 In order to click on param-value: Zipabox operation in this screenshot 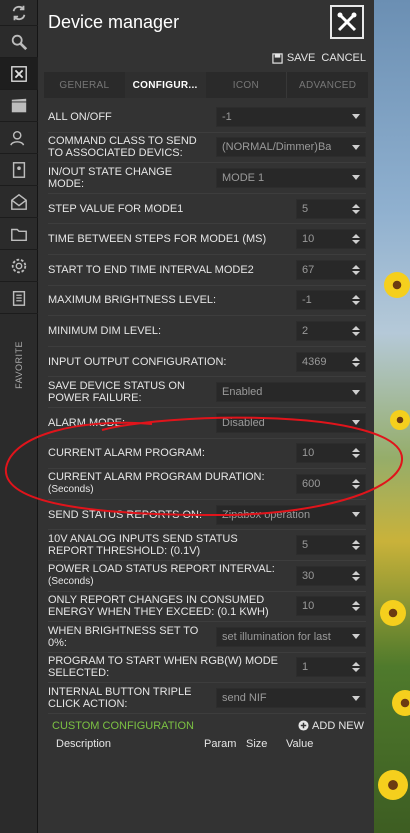, I will do `click(266, 514)`.